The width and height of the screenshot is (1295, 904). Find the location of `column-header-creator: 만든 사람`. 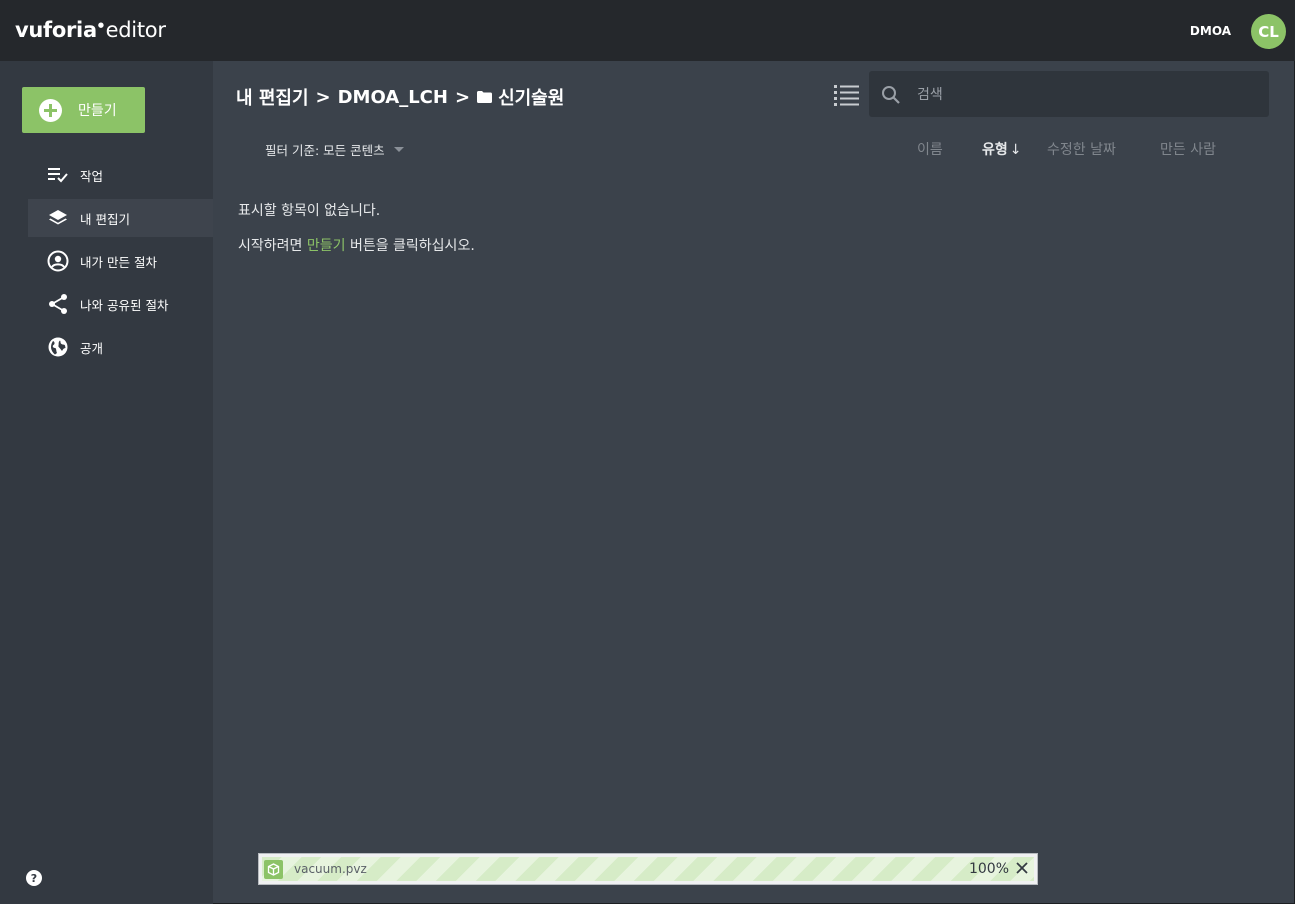

column-header-creator: 만든 사람 is located at coordinates (1188, 149).